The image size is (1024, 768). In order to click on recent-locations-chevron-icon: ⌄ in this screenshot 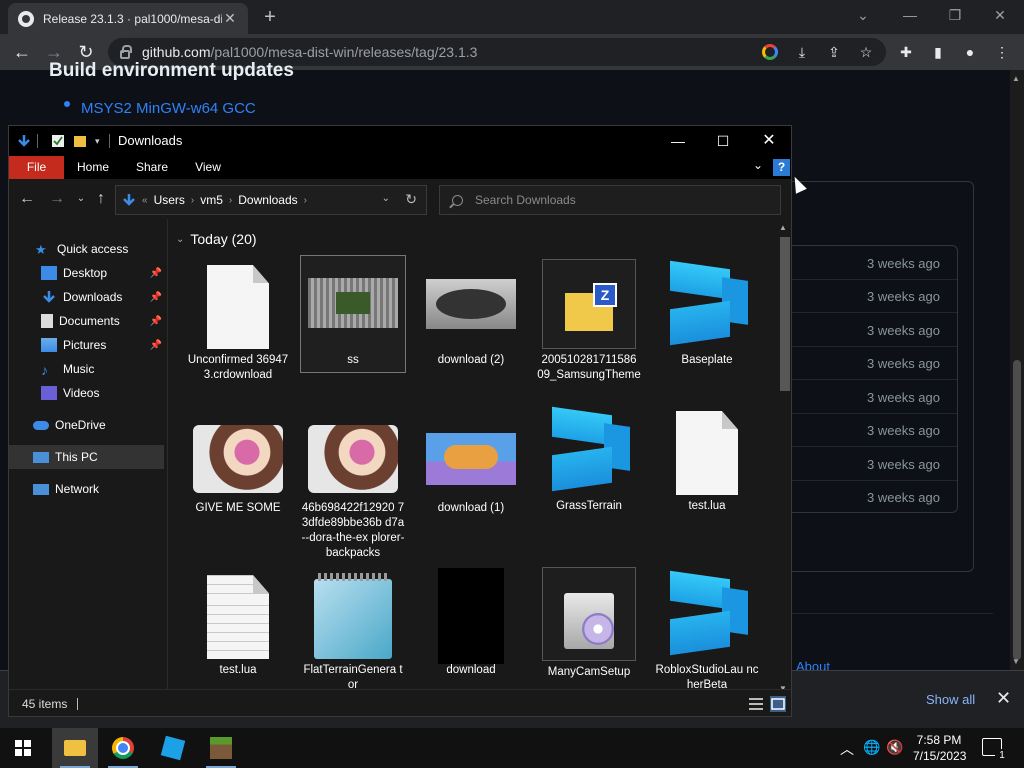, I will do `click(81, 199)`.